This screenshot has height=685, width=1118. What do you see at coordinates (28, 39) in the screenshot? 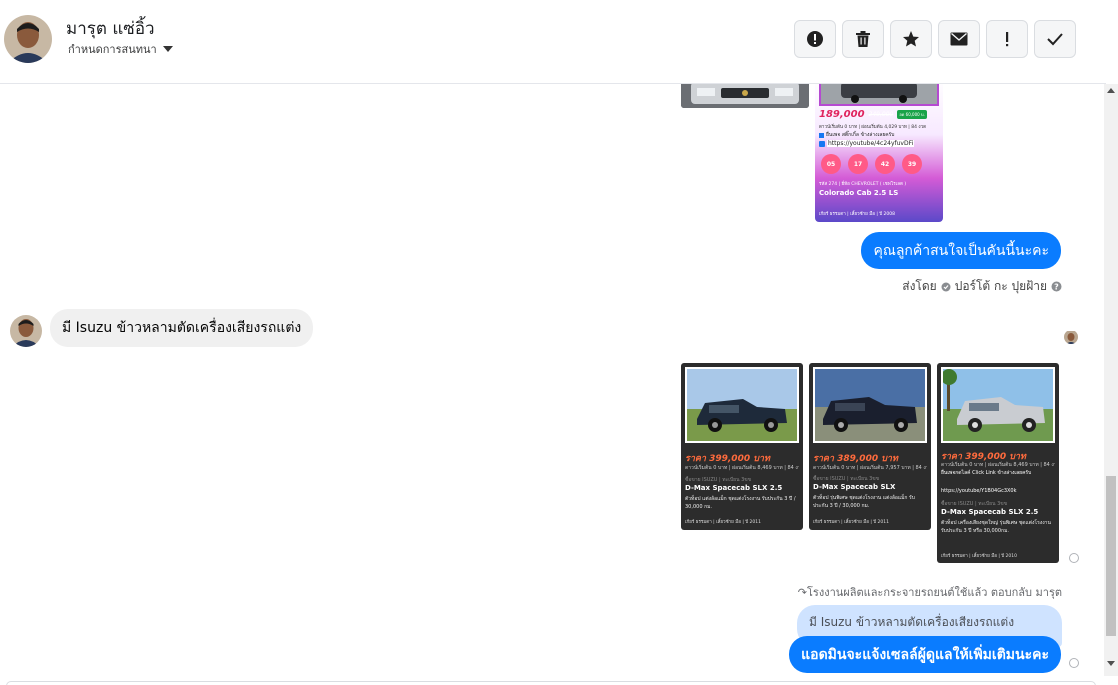
I see `contact-avatar` at bounding box center [28, 39].